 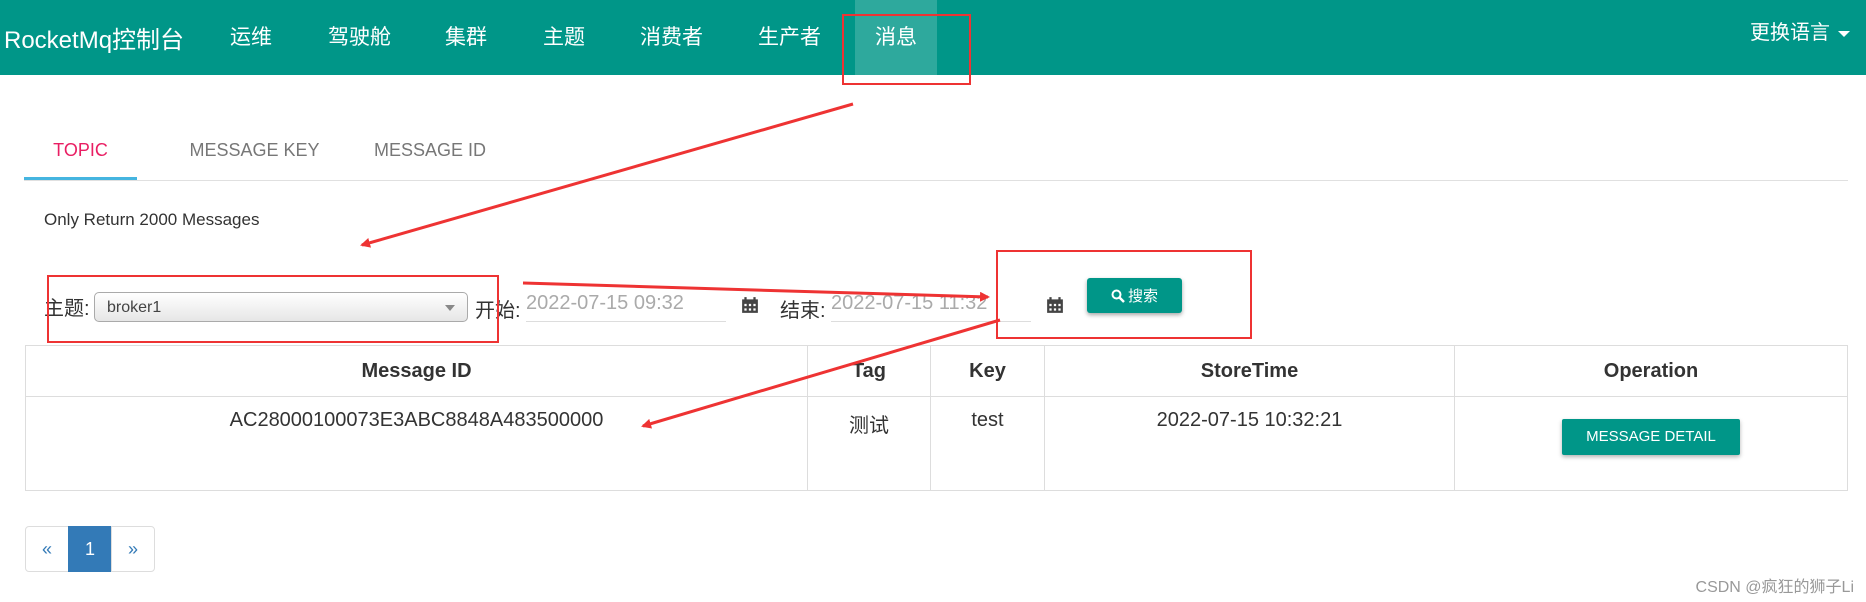 I want to click on cell-operation: MESSAGE DETAIL, so click(x=1651, y=443).